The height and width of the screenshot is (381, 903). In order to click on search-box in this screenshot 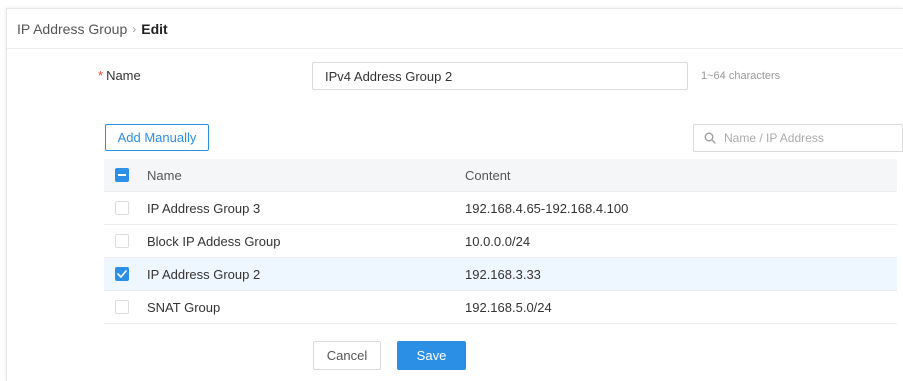, I will do `click(798, 138)`.